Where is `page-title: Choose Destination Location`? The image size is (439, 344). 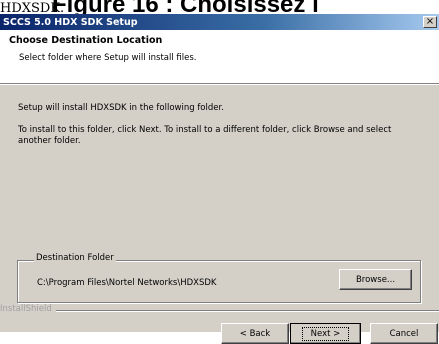 page-title: Choose Destination Location is located at coordinates (86, 40).